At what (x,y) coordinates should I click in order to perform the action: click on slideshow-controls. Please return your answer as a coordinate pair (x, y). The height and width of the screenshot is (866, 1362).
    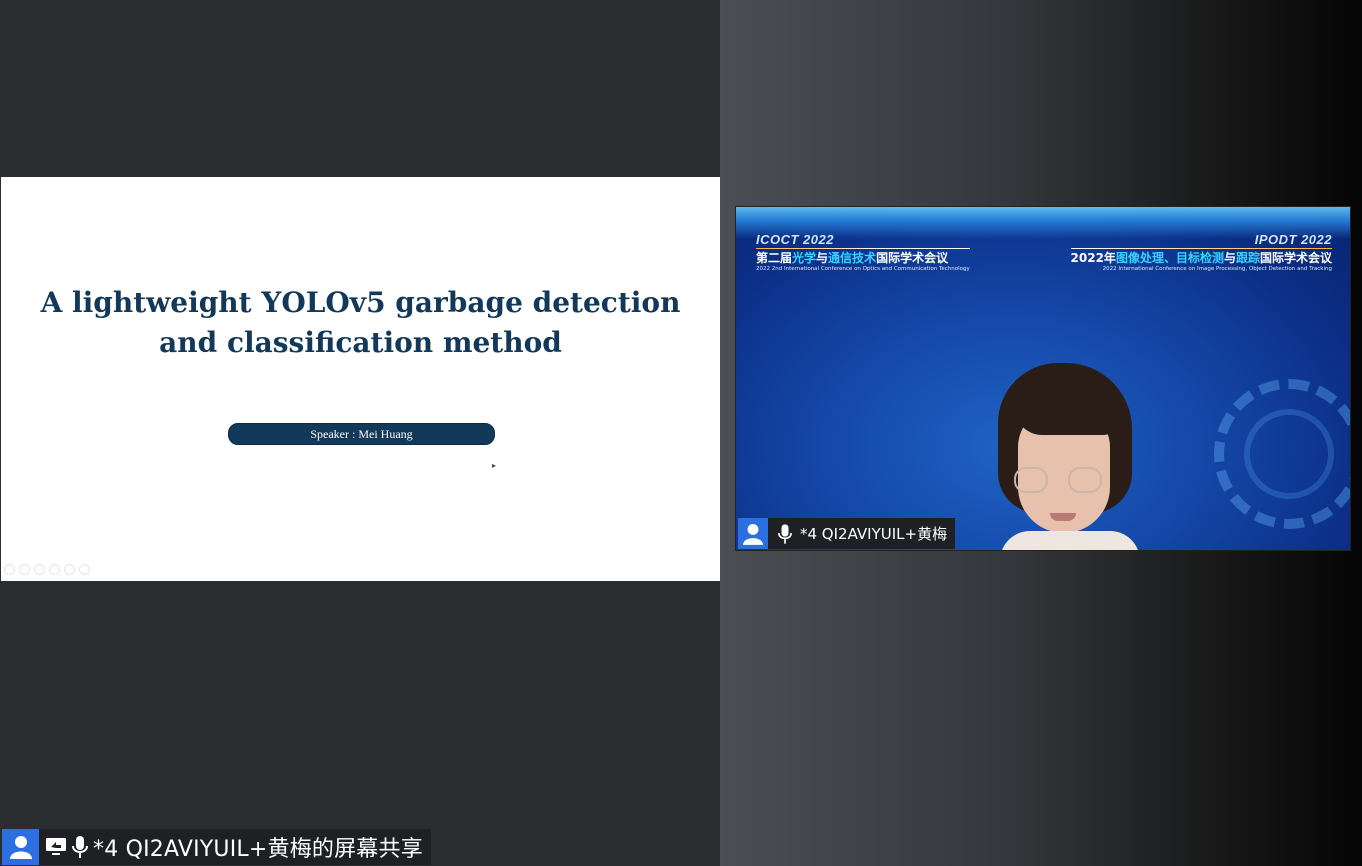
    Looking at the image, I should click on (47, 571).